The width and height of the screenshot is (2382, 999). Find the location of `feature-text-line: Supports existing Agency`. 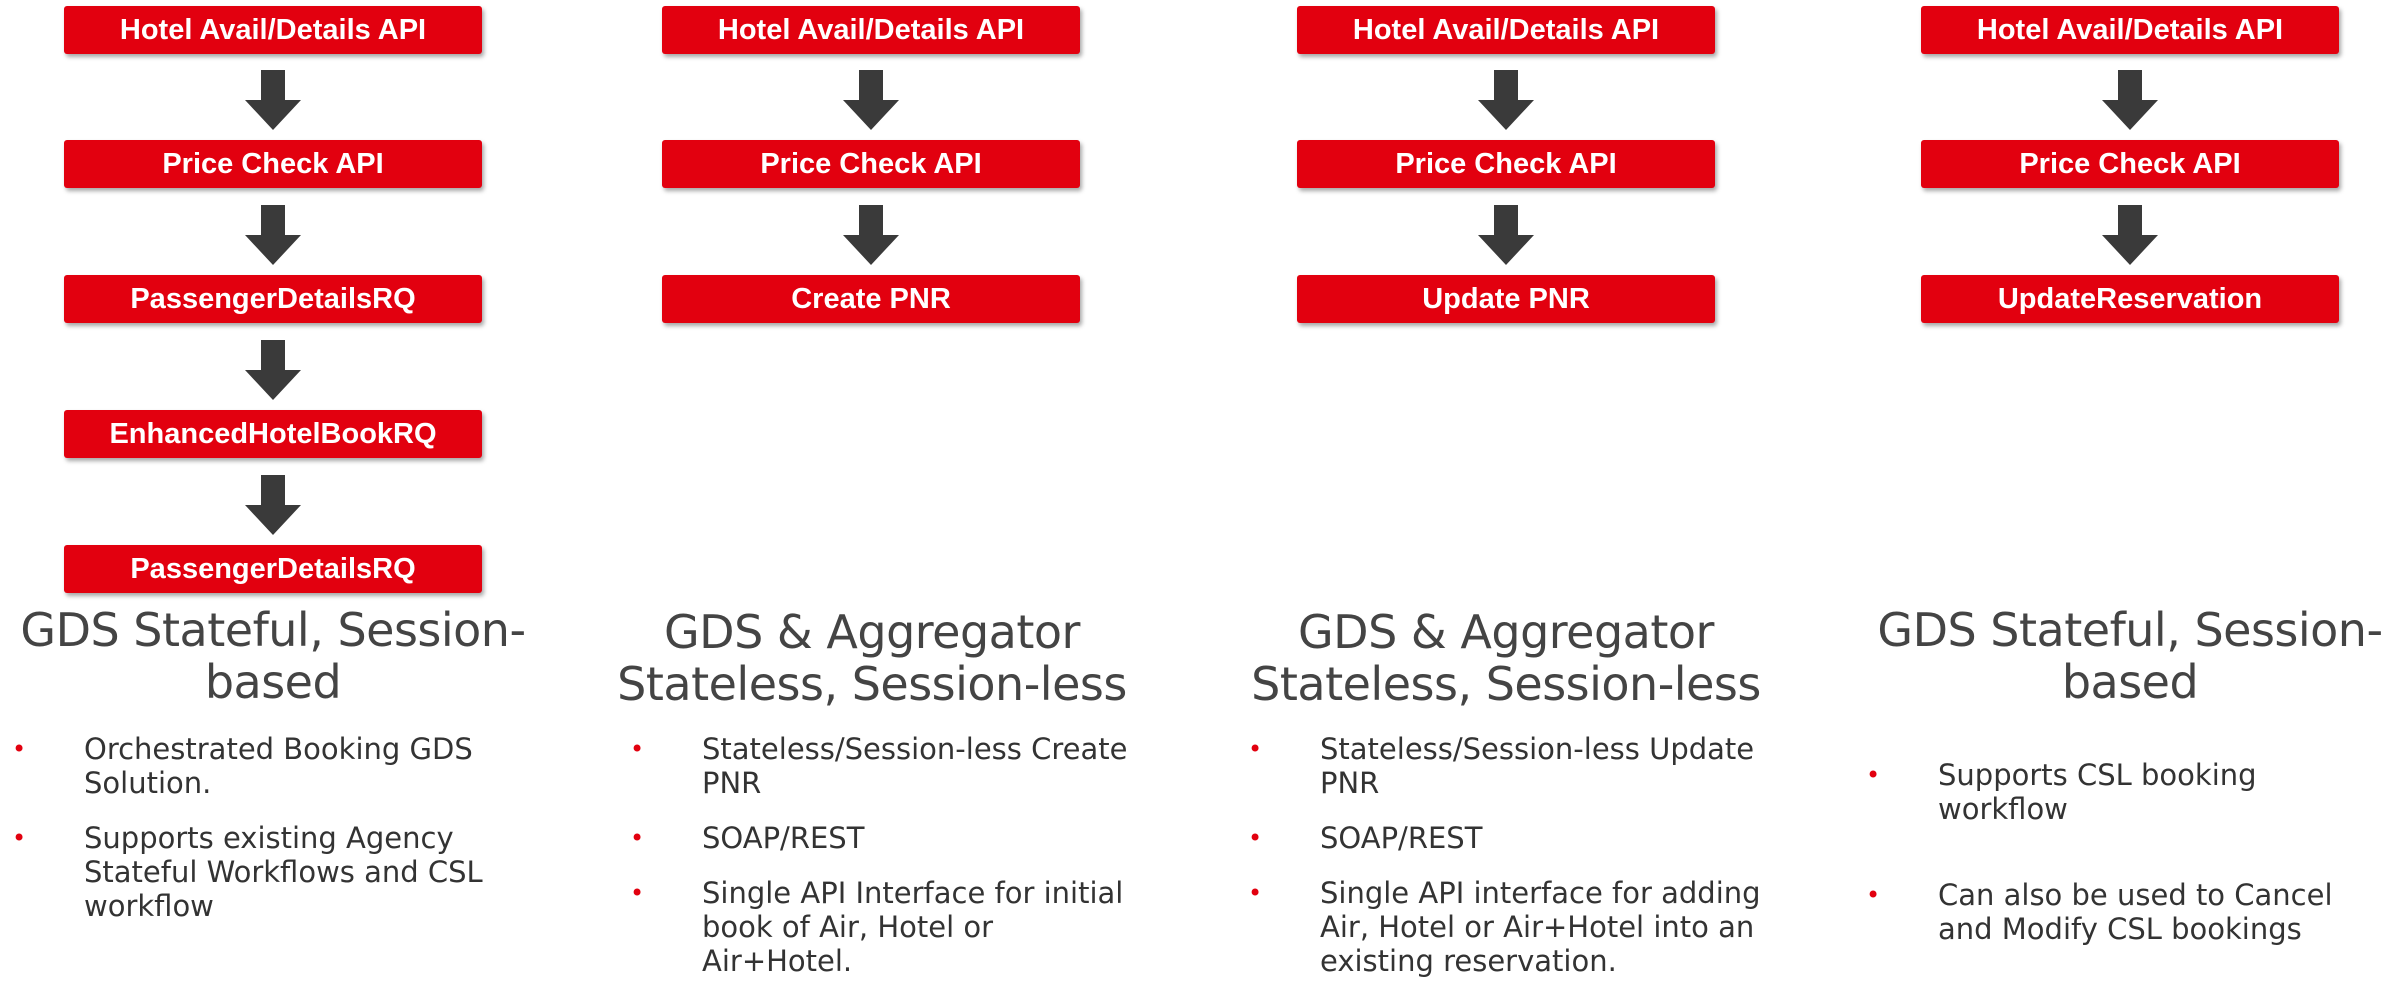

feature-text-line: Supports existing Agency is located at coordinates (269, 838).